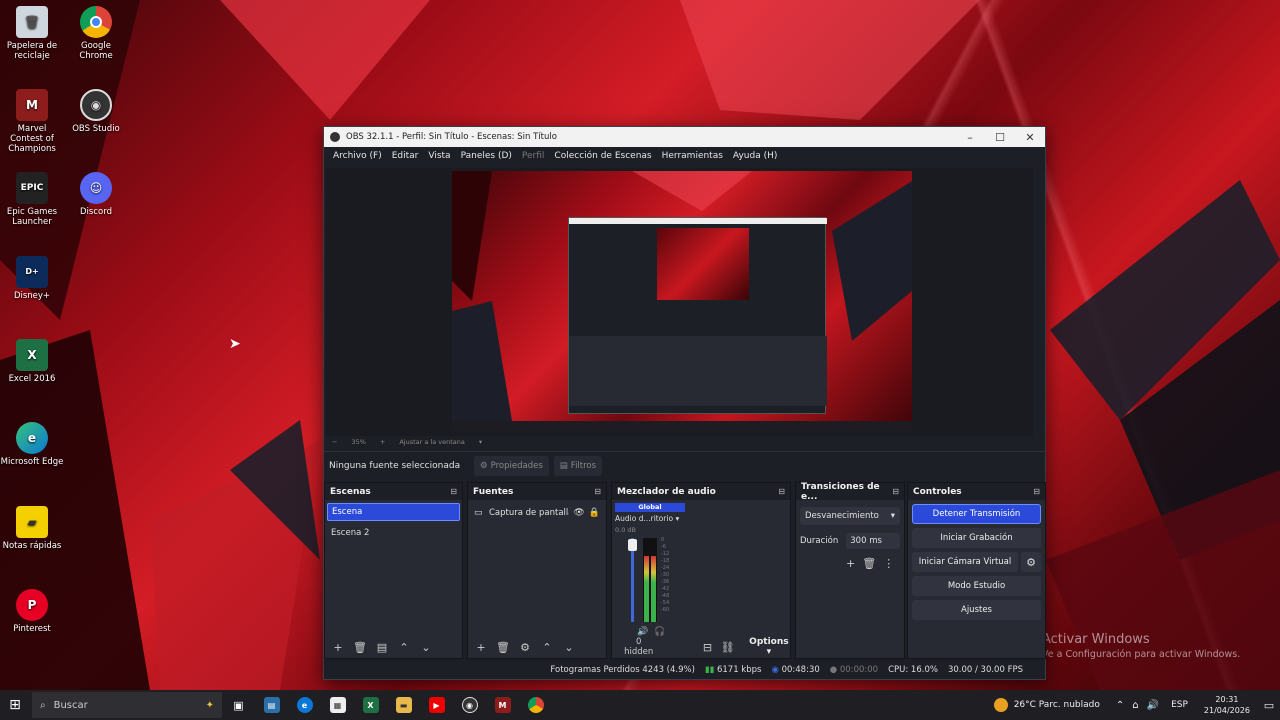 This screenshot has width=1280, height=720. I want to click on filter-icon: ▤, so click(382, 647).